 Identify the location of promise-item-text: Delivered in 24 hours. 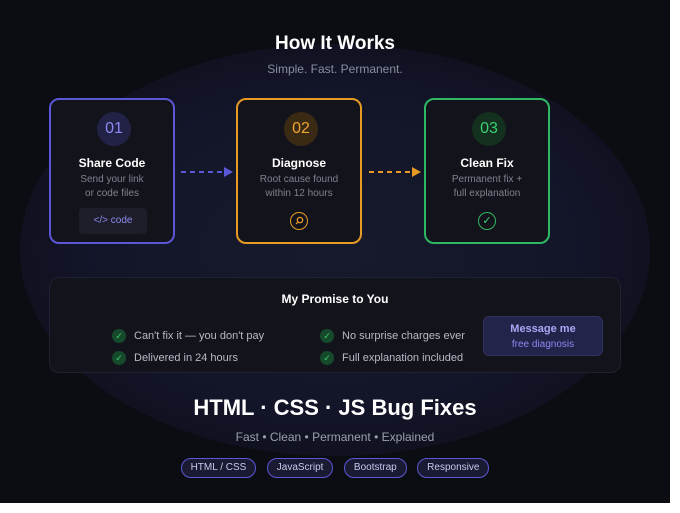
(186, 358).